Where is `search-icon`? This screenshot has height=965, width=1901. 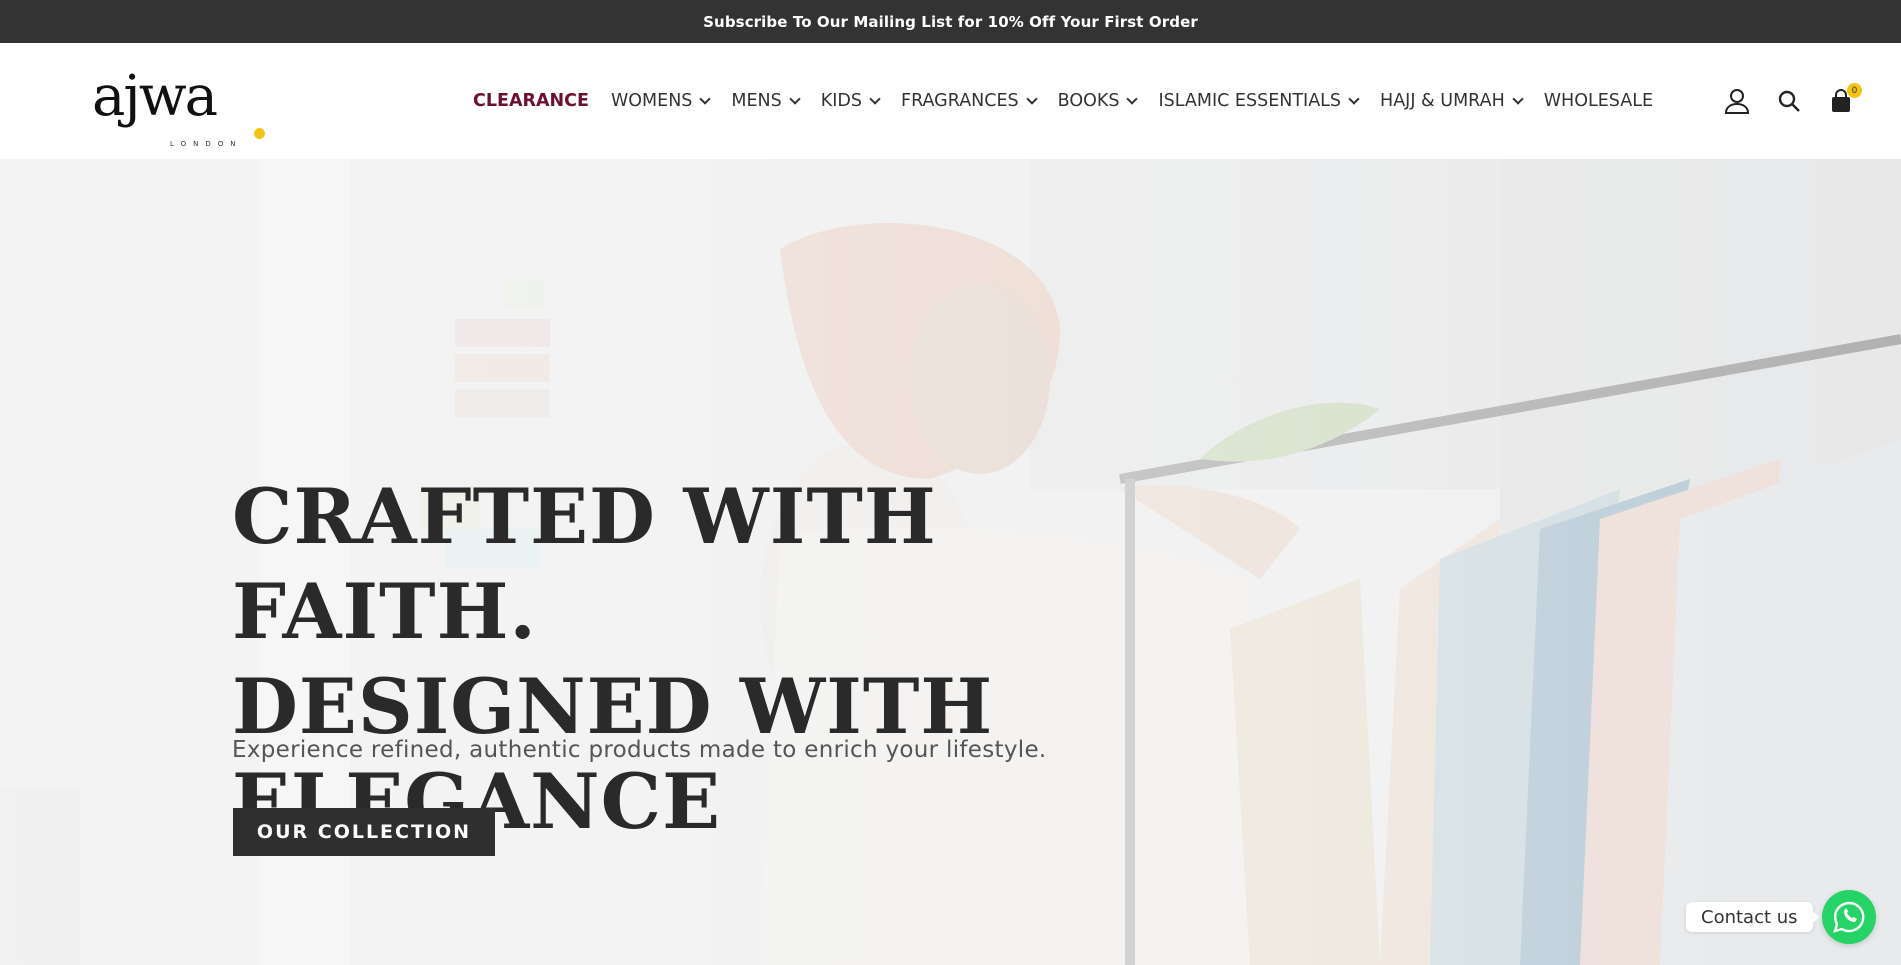 search-icon is located at coordinates (1789, 101).